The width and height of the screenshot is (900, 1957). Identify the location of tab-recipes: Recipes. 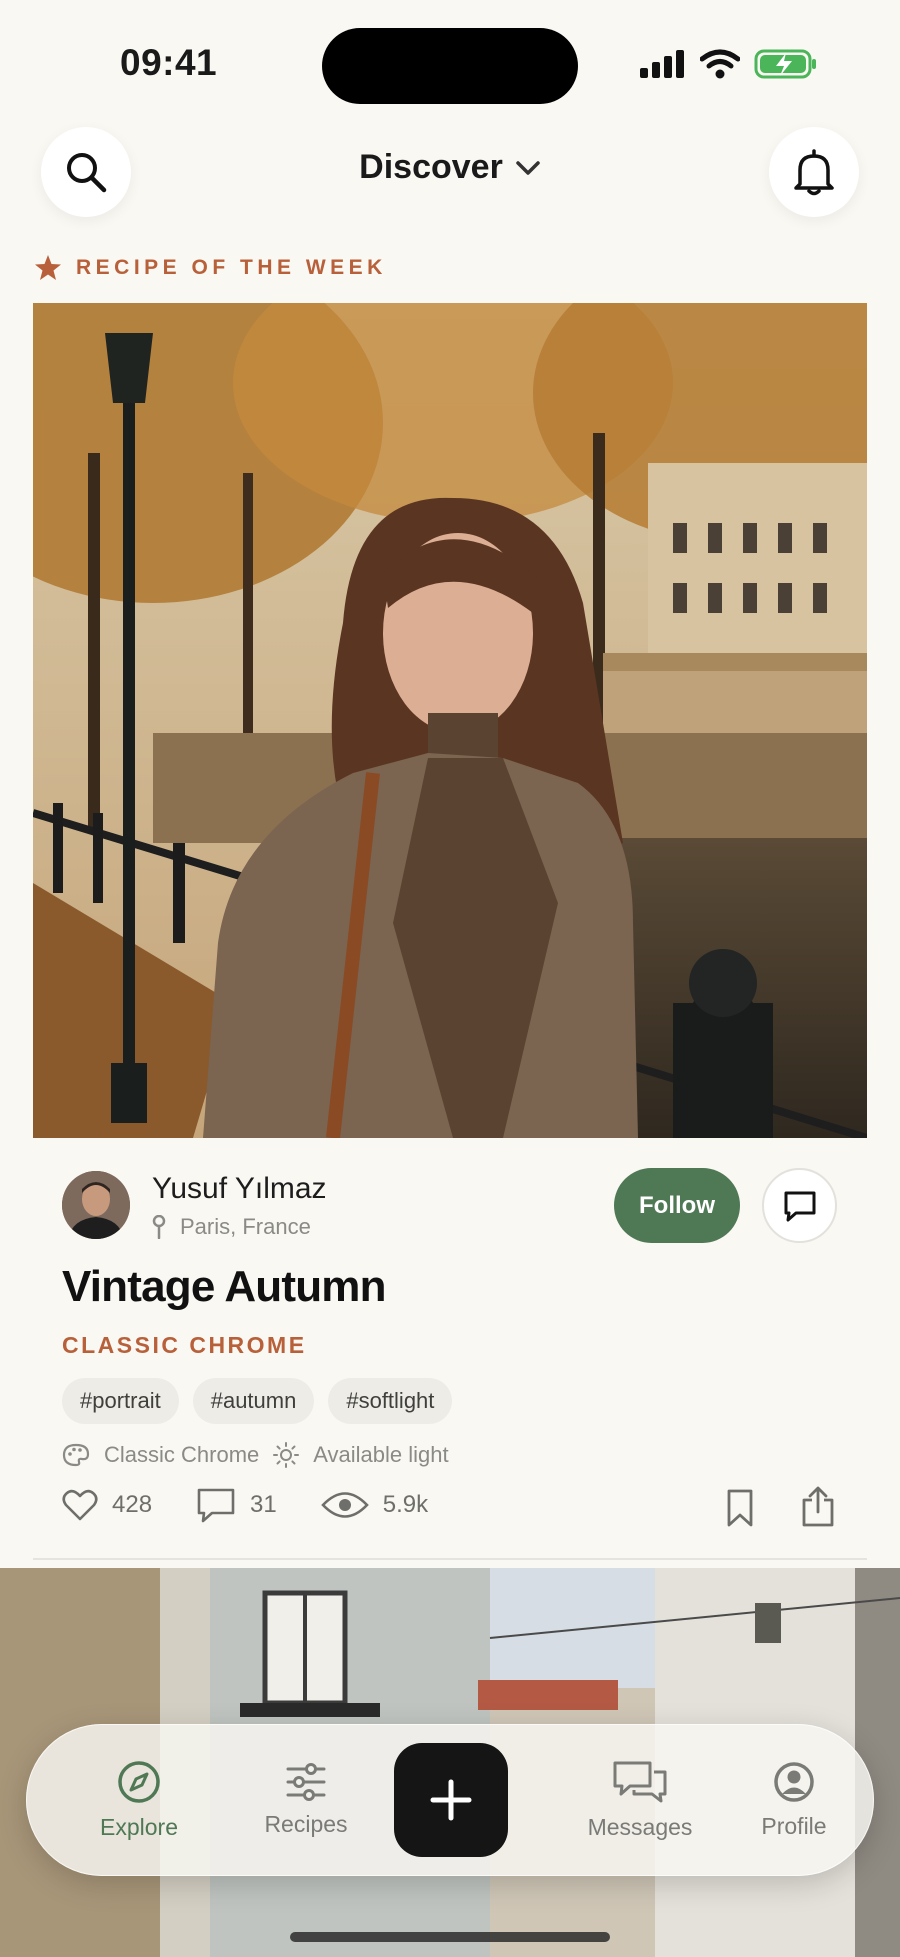
(306, 1800).